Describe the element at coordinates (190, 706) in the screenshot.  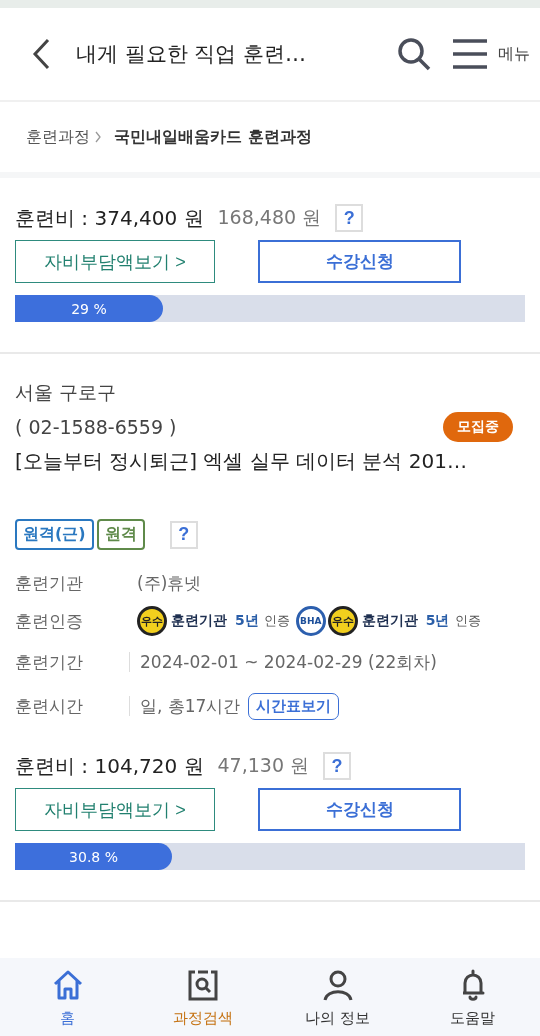
I see `info-value: 일, 총17시간` at that location.